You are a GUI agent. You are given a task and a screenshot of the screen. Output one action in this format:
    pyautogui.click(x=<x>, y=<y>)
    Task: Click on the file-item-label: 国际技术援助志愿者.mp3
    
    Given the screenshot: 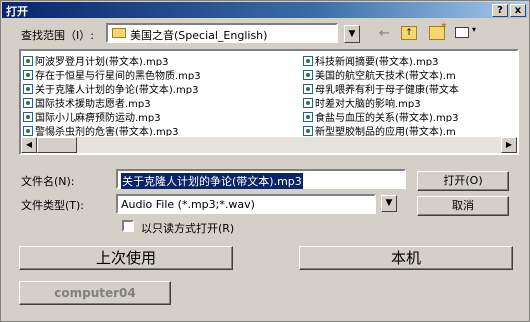 What is the action you would take?
    pyautogui.click(x=93, y=103)
    